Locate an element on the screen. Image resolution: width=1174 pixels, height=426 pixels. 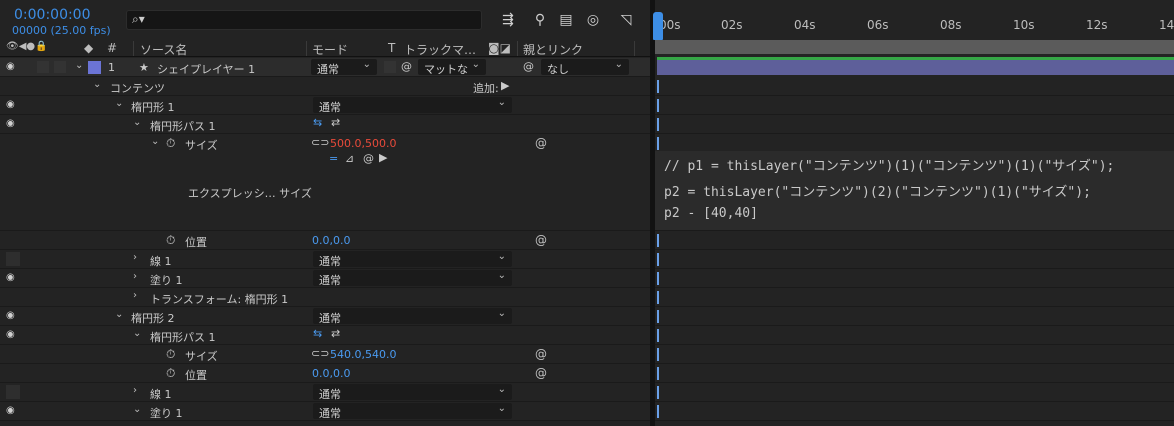
col-parent-link: 親とリンク is located at coordinates (553, 49).